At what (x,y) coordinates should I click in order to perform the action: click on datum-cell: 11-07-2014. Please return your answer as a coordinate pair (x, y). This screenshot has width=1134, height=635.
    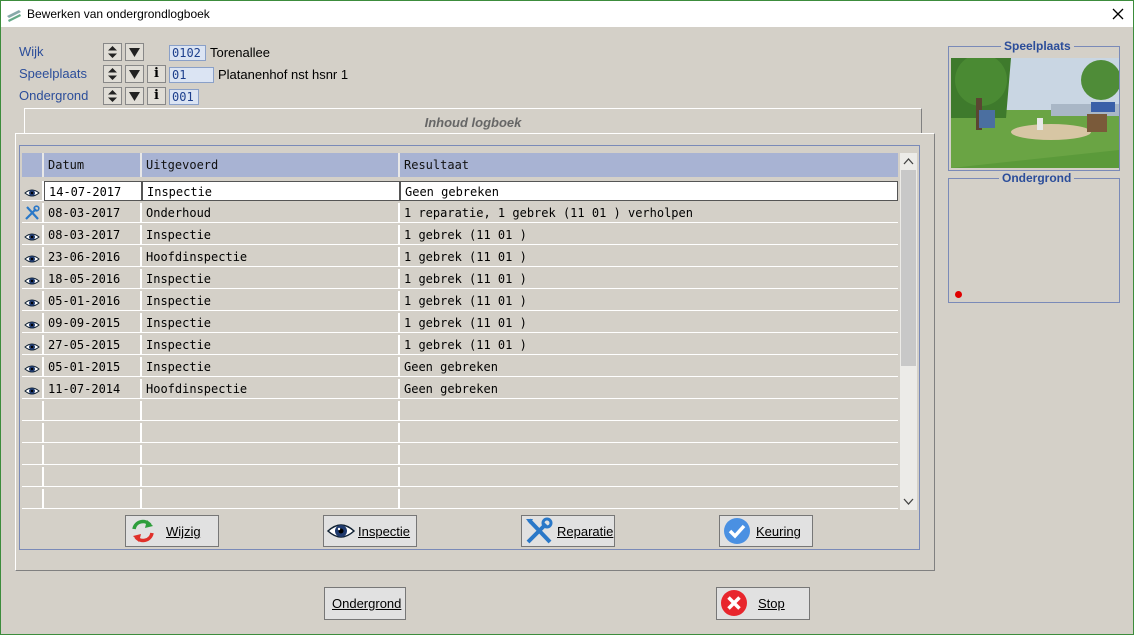
    Looking at the image, I should click on (93, 389).